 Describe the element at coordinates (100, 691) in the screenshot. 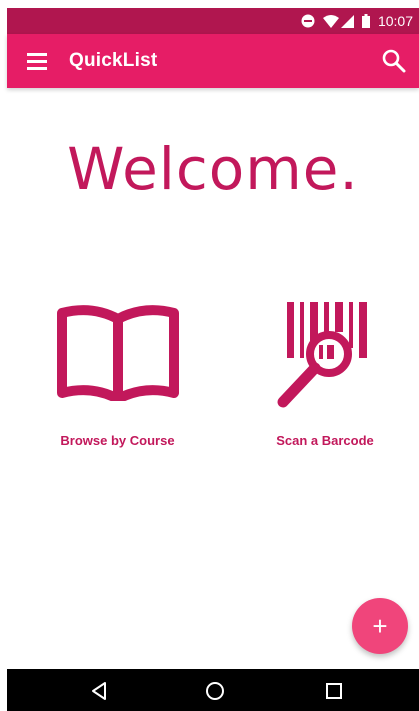

I see `back-icon` at that location.